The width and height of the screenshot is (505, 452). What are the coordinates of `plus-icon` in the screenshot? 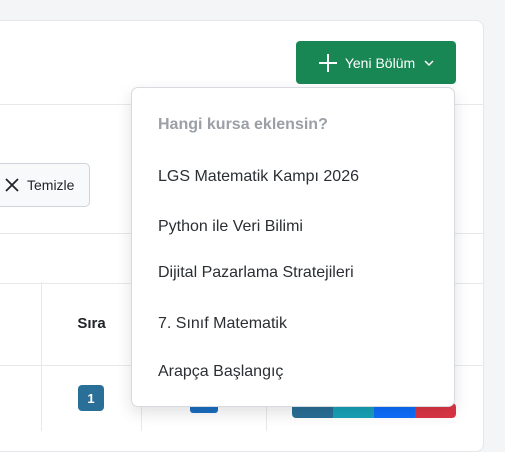 It's located at (328, 63).